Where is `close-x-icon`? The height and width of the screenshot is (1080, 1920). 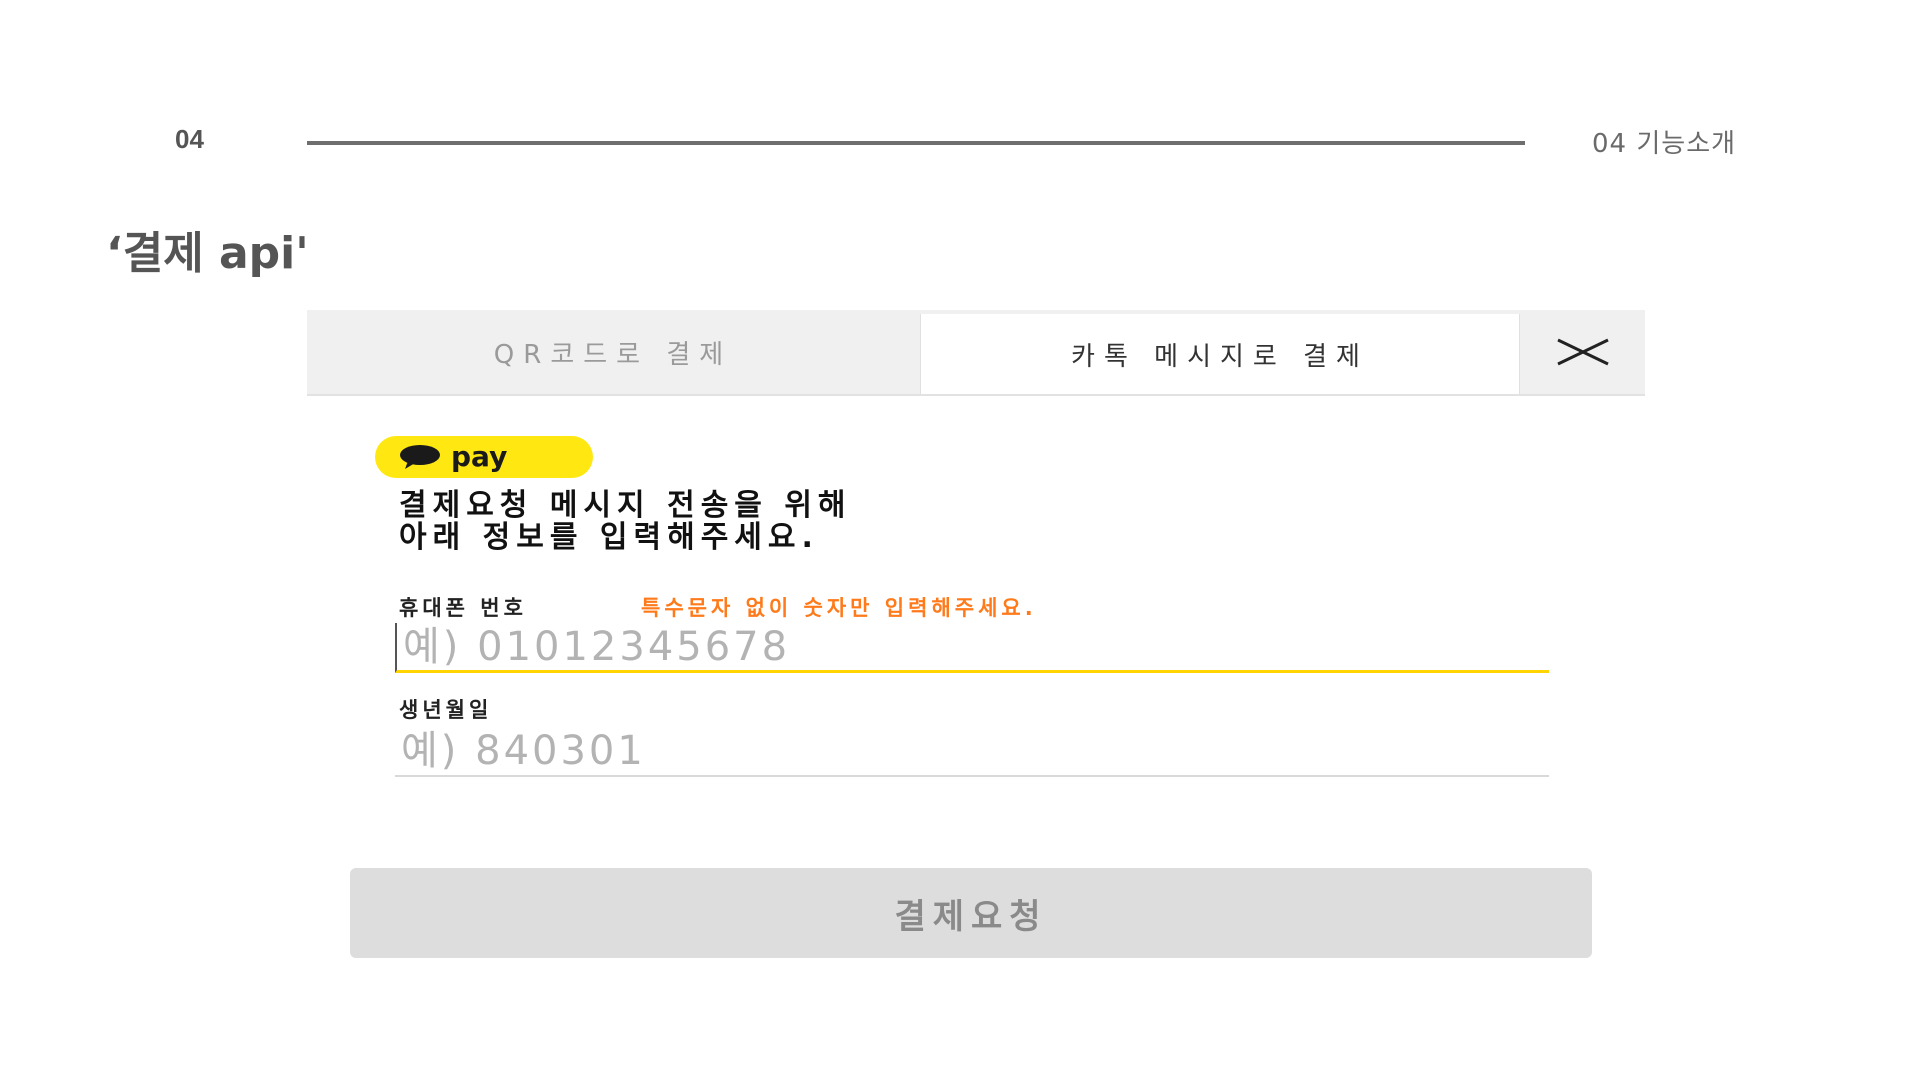
close-x-icon is located at coordinates (1582, 352).